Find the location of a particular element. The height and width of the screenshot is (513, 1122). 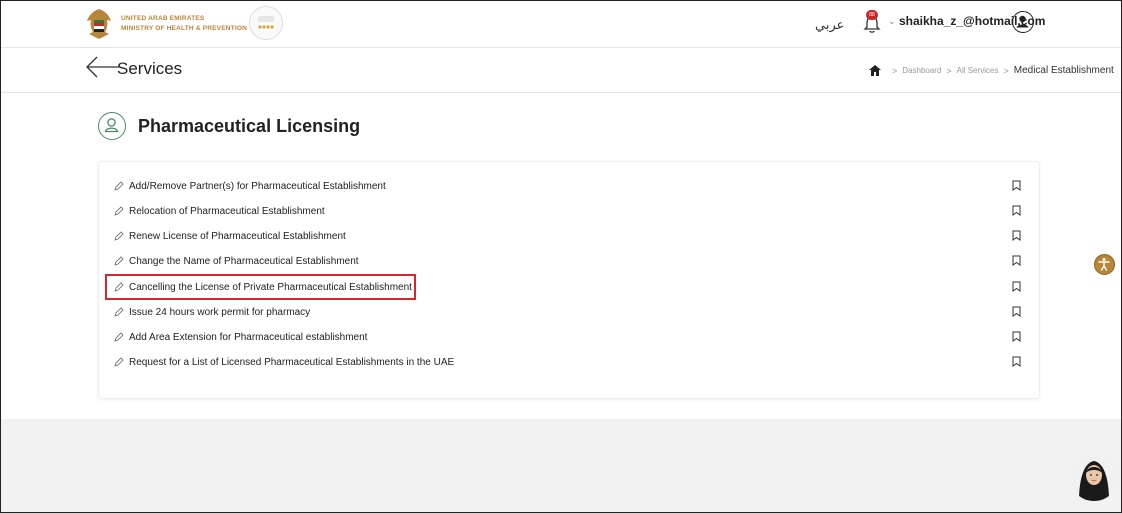

services-title: Services is located at coordinates (150, 68).